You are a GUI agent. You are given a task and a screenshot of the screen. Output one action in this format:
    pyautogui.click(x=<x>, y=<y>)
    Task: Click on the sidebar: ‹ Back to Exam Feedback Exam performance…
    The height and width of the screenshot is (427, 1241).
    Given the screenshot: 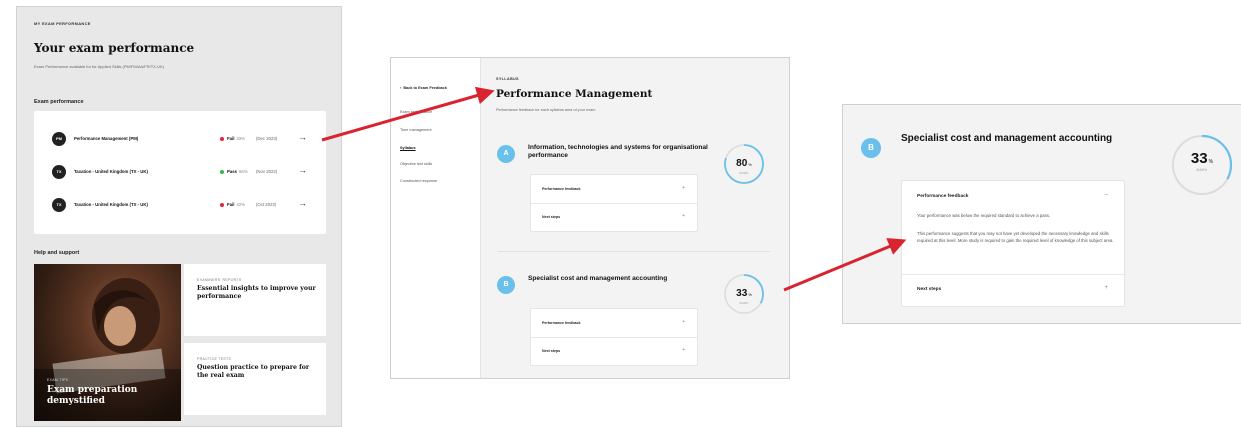 What is the action you would take?
    pyautogui.click(x=436, y=218)
    